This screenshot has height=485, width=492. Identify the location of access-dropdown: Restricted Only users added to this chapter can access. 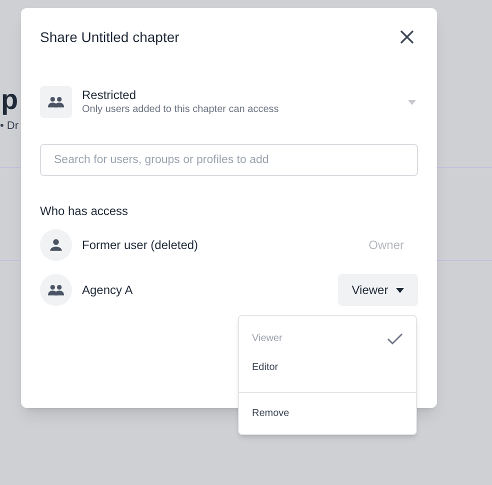
(229, 102).